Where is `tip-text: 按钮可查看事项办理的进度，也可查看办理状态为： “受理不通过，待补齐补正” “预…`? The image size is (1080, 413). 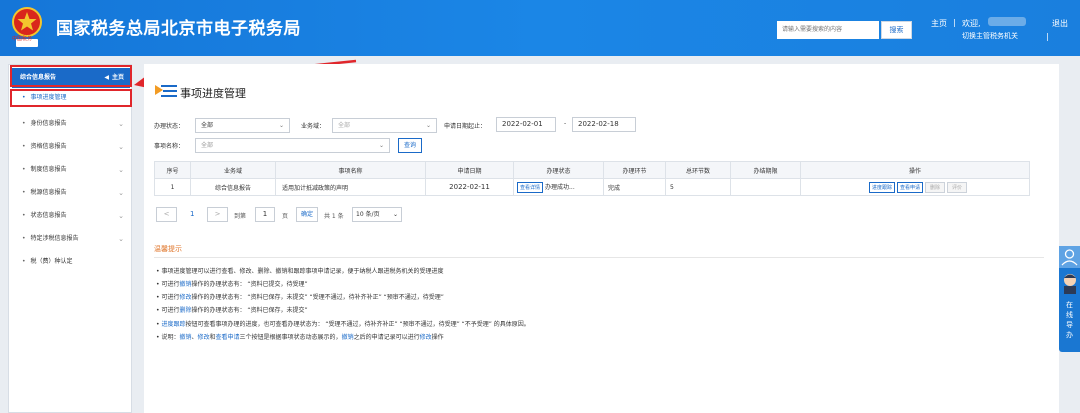
tip-text: 按钮可查看事项办理的进度，也可查看办理状态为： “受理不通过，待补齐补正” “预… is located at coordinates (357, 324).